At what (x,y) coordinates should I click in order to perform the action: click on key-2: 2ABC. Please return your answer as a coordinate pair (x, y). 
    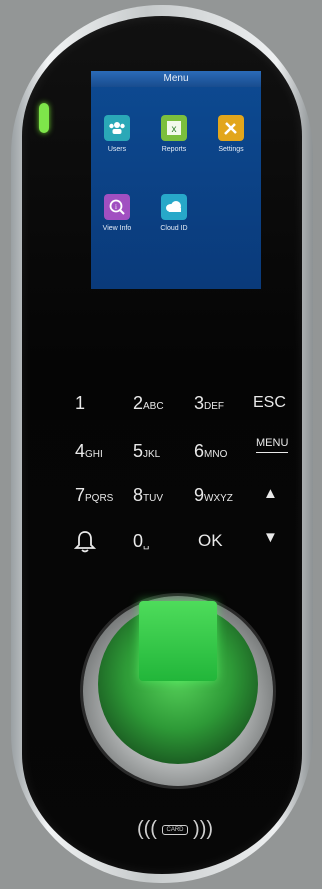
    Looking at the image, I should click on (148, 403).